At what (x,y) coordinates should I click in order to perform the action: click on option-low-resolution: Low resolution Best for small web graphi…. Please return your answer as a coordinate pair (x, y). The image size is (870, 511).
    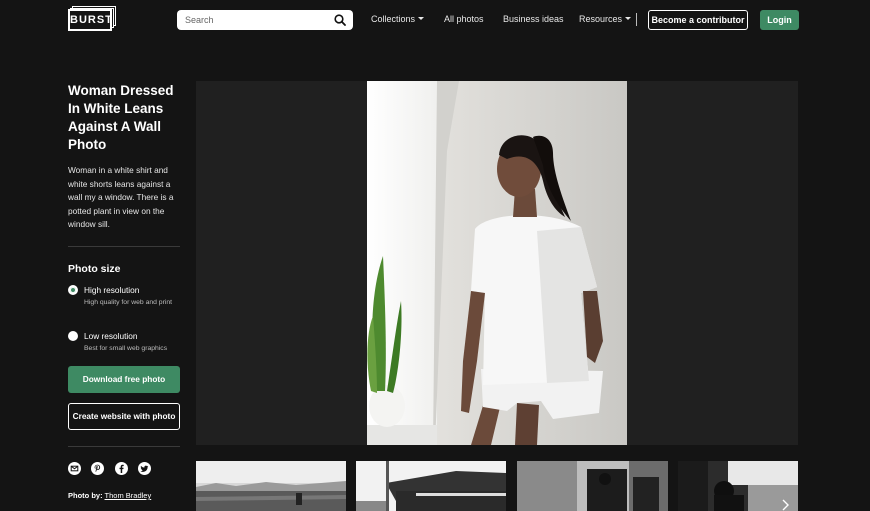
    Looking at the image, I should click on (124, 343).